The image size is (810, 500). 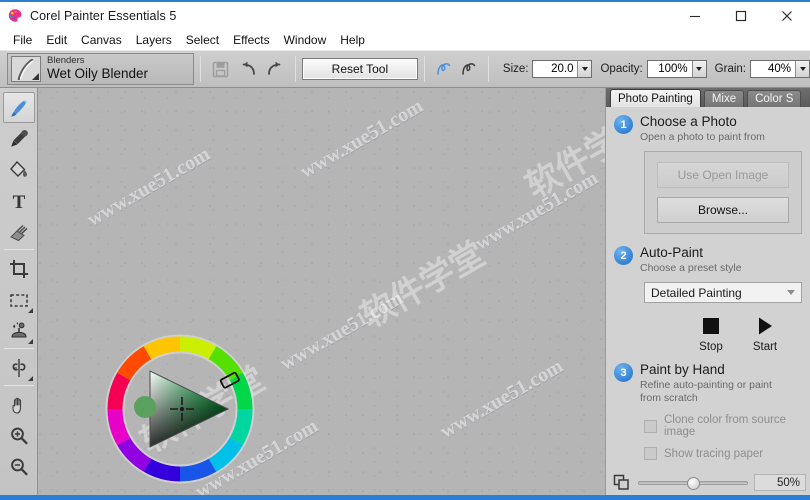 What do you see at coordinates (154, 40) in the screenshot?
I see `menu-item-layers: Layers` at bounding box center [154, 40].